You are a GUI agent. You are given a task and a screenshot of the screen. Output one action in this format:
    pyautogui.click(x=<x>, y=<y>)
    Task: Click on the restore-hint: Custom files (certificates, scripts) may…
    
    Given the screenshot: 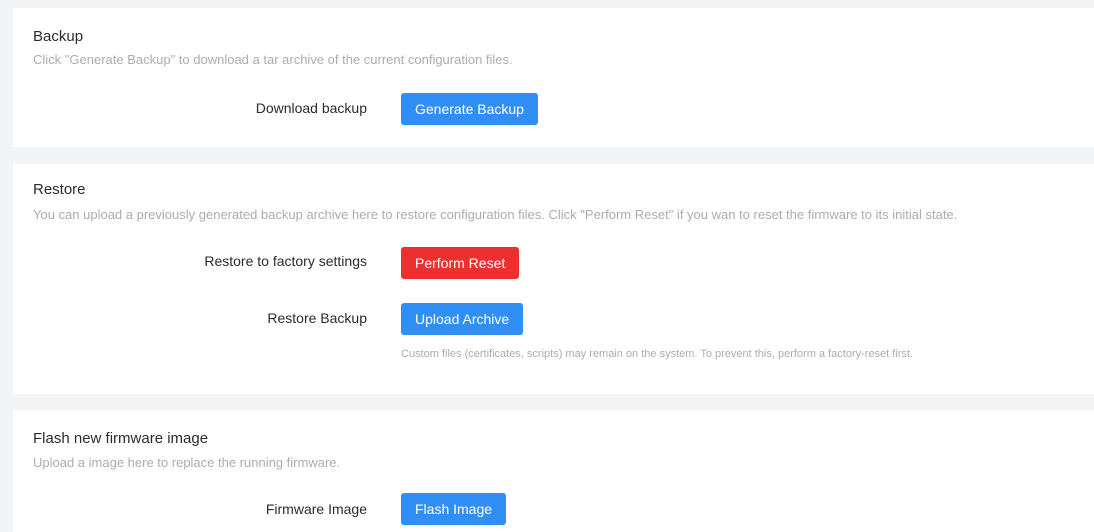 What is the action you would take?
    pyautogui.click(x=657, y=354)
    